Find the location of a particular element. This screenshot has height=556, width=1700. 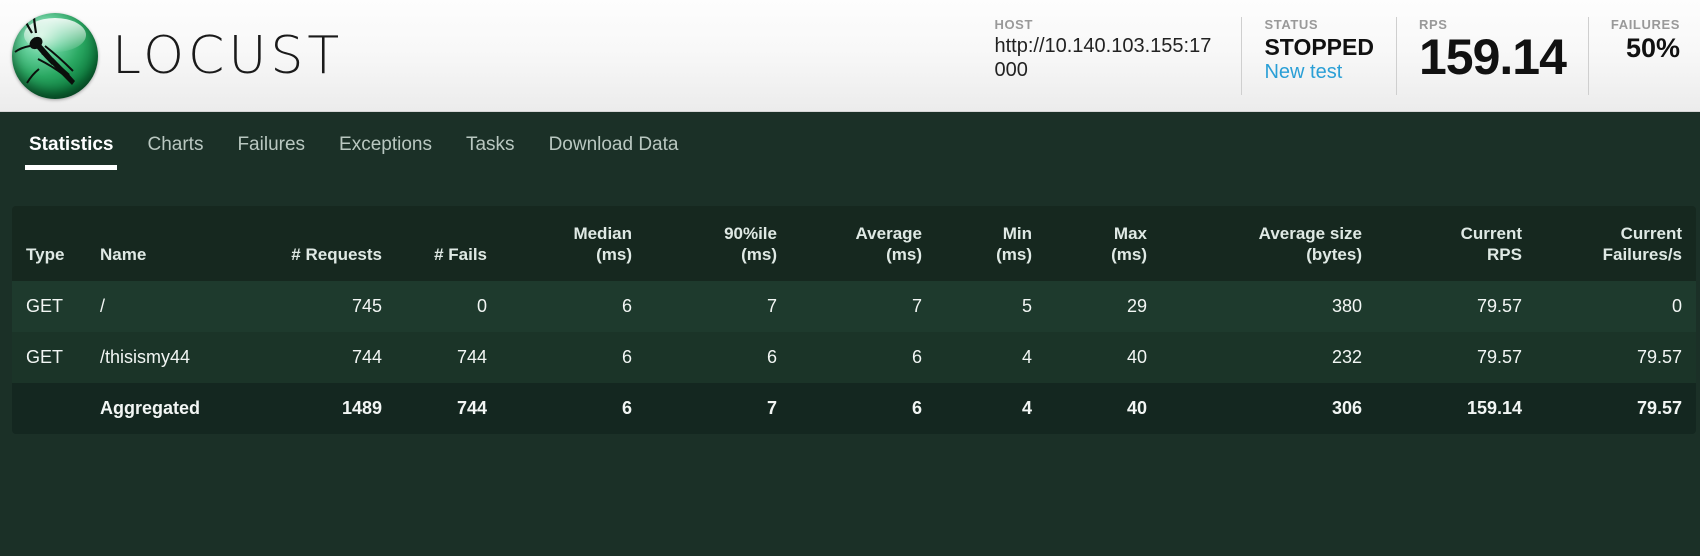

failures-value: 50% is located at coordinates (1652, 47).